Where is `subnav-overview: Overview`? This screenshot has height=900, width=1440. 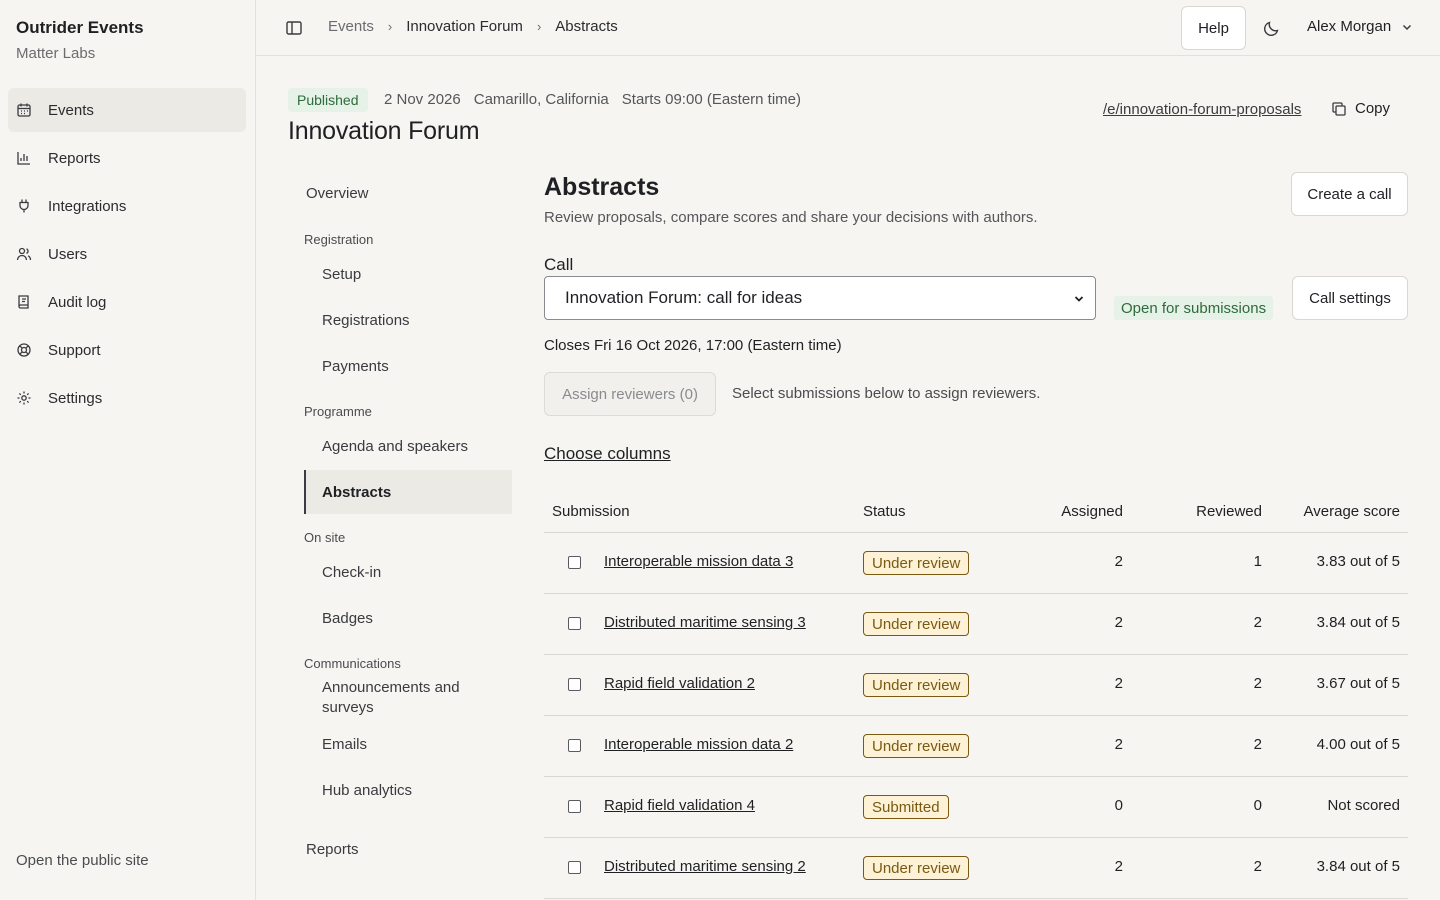
subnav-overview: Overview is located at coordinates (337, 193).